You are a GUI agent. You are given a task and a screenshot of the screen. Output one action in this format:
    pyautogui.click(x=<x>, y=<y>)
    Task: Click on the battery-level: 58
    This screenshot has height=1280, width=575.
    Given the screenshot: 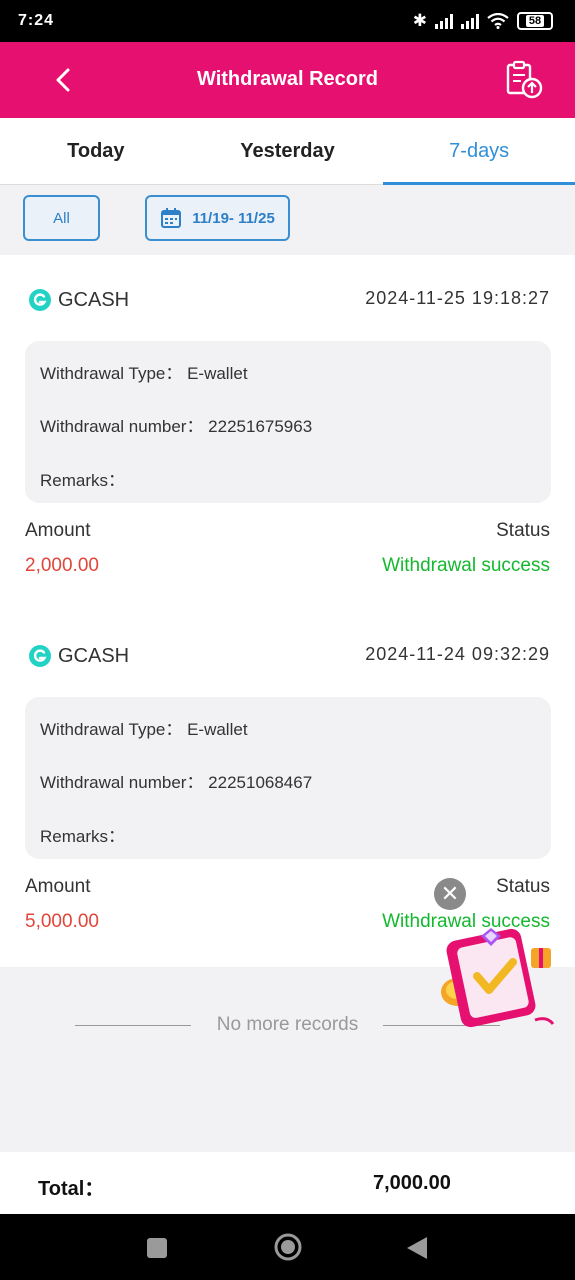 What is the action you would take?
    pyautogui.click(x=535, y=21)
    